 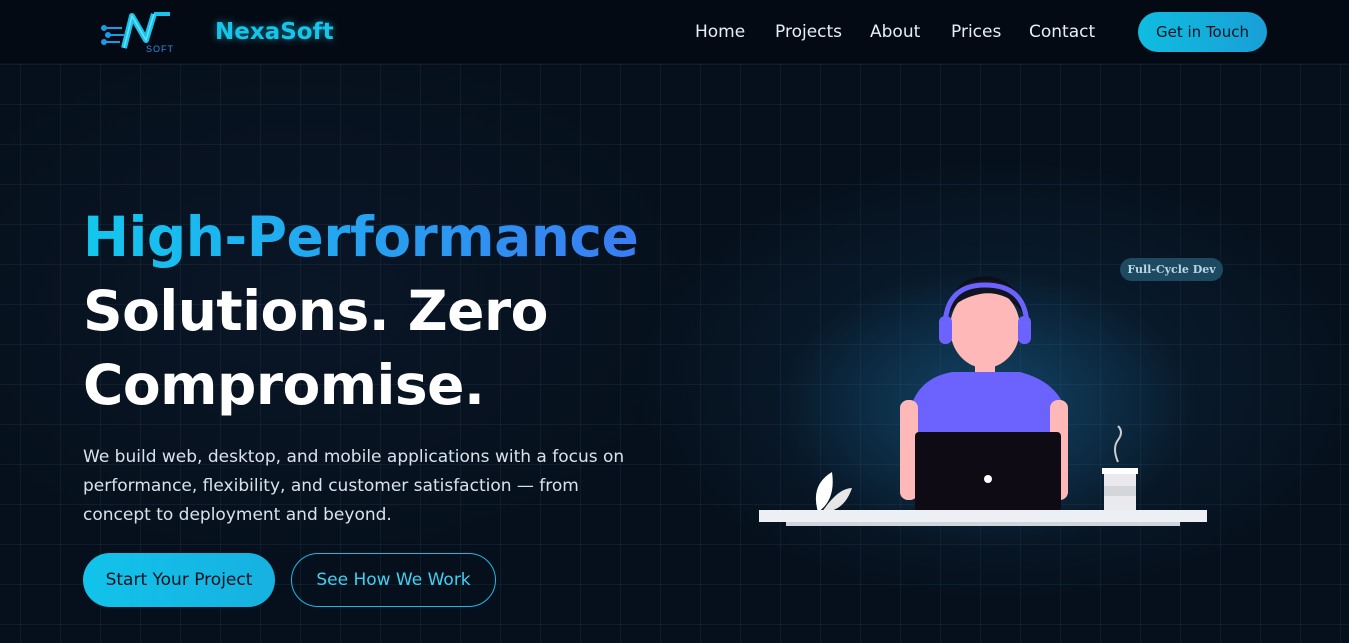 What do you see at coordinates (895, 32) in the screenshot?
I see `nav-about: About` at bounding box center [895, 32].